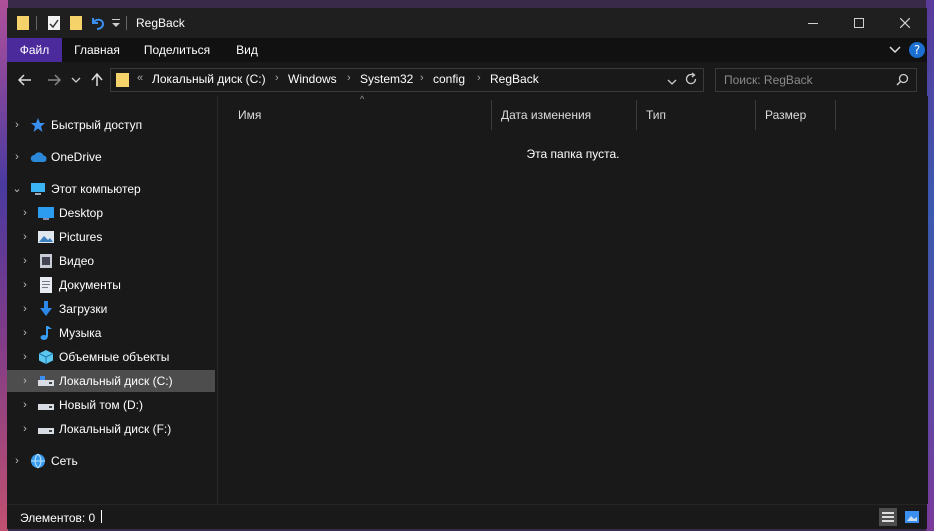 The height and width of the screenshot is (531, 934). Describe the element at coordinates (80, 333) in the screenshot. I see `sidebar-item-label: Музыка` at that location.